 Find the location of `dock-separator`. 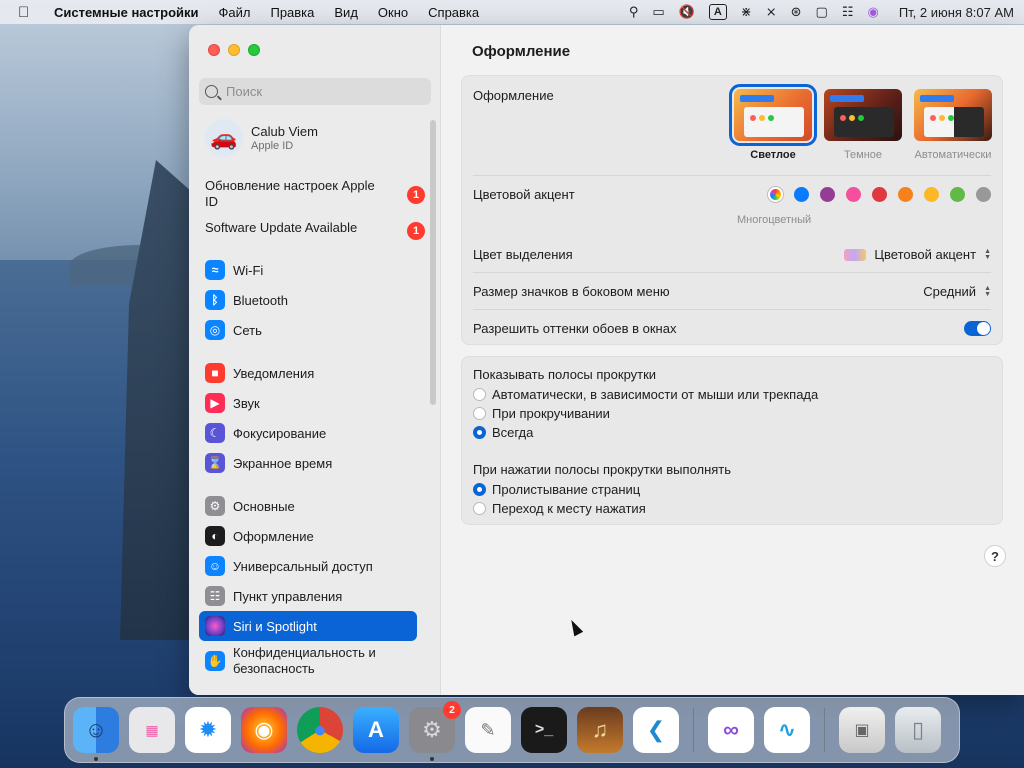

dock-separator is located at coordinates (824, 730).